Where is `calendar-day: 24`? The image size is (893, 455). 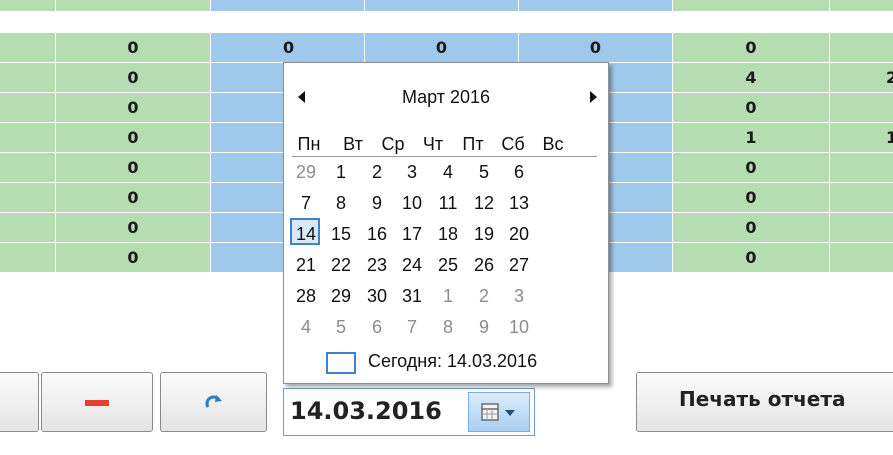 calendar-day: 24 is located at coordinates (412, 265).